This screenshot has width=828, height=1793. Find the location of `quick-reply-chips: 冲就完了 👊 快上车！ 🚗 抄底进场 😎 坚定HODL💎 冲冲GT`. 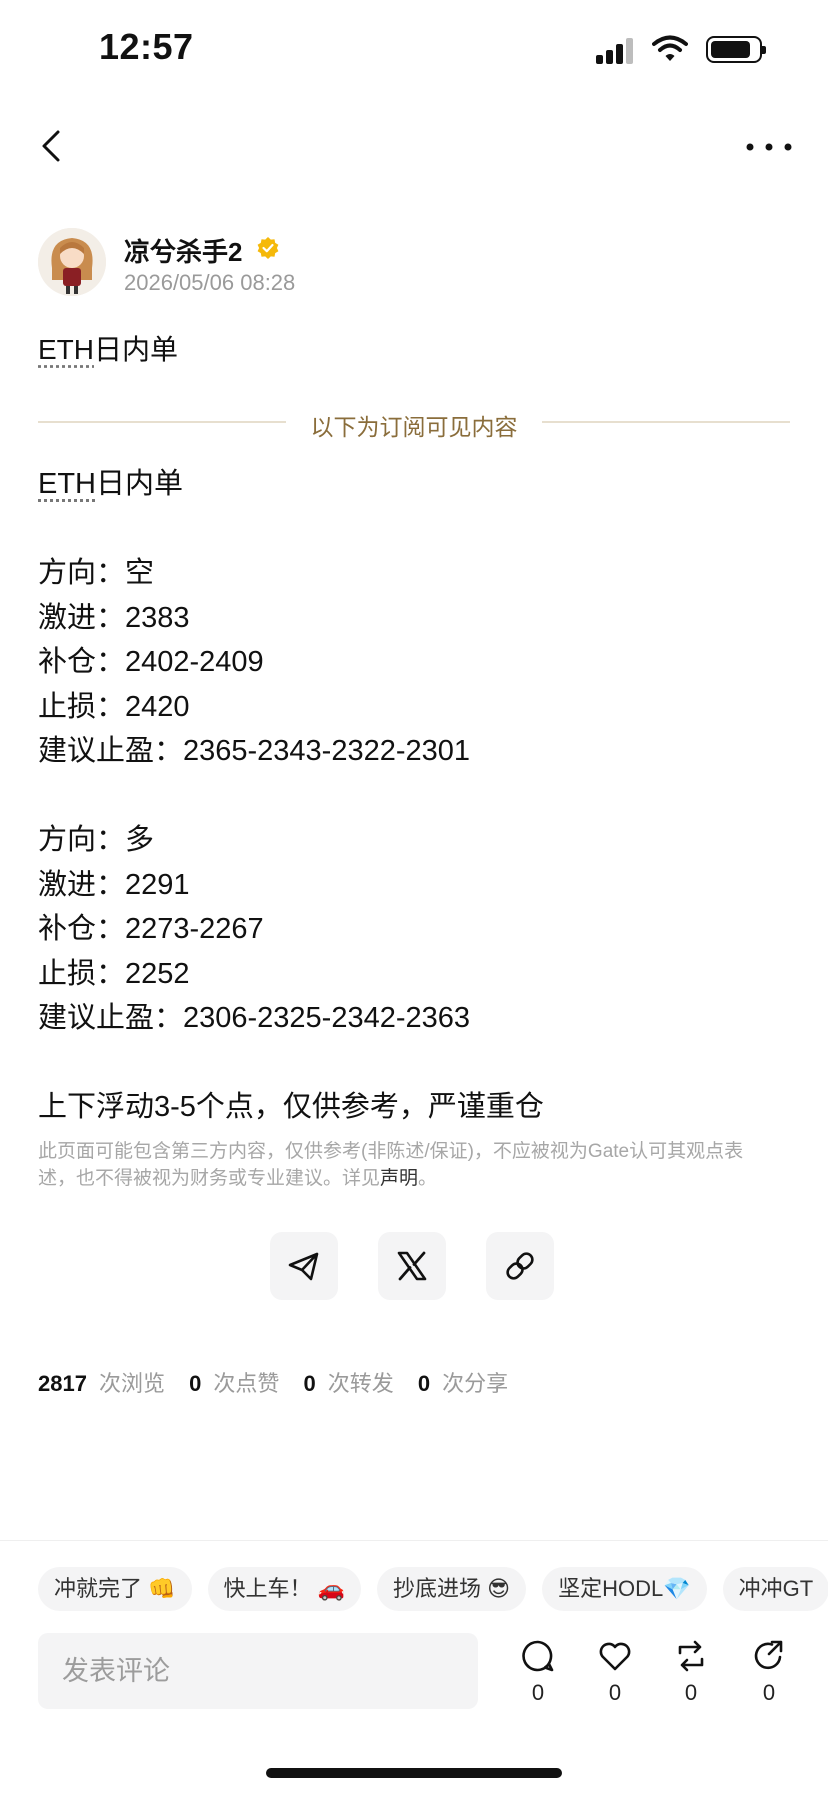

quick-reply-chips: 冲就完了 👊 快上车！ 🚗 抄底进场 😎 坚定HODL💎 冲冲GT is located at coordinates (433, 1591).